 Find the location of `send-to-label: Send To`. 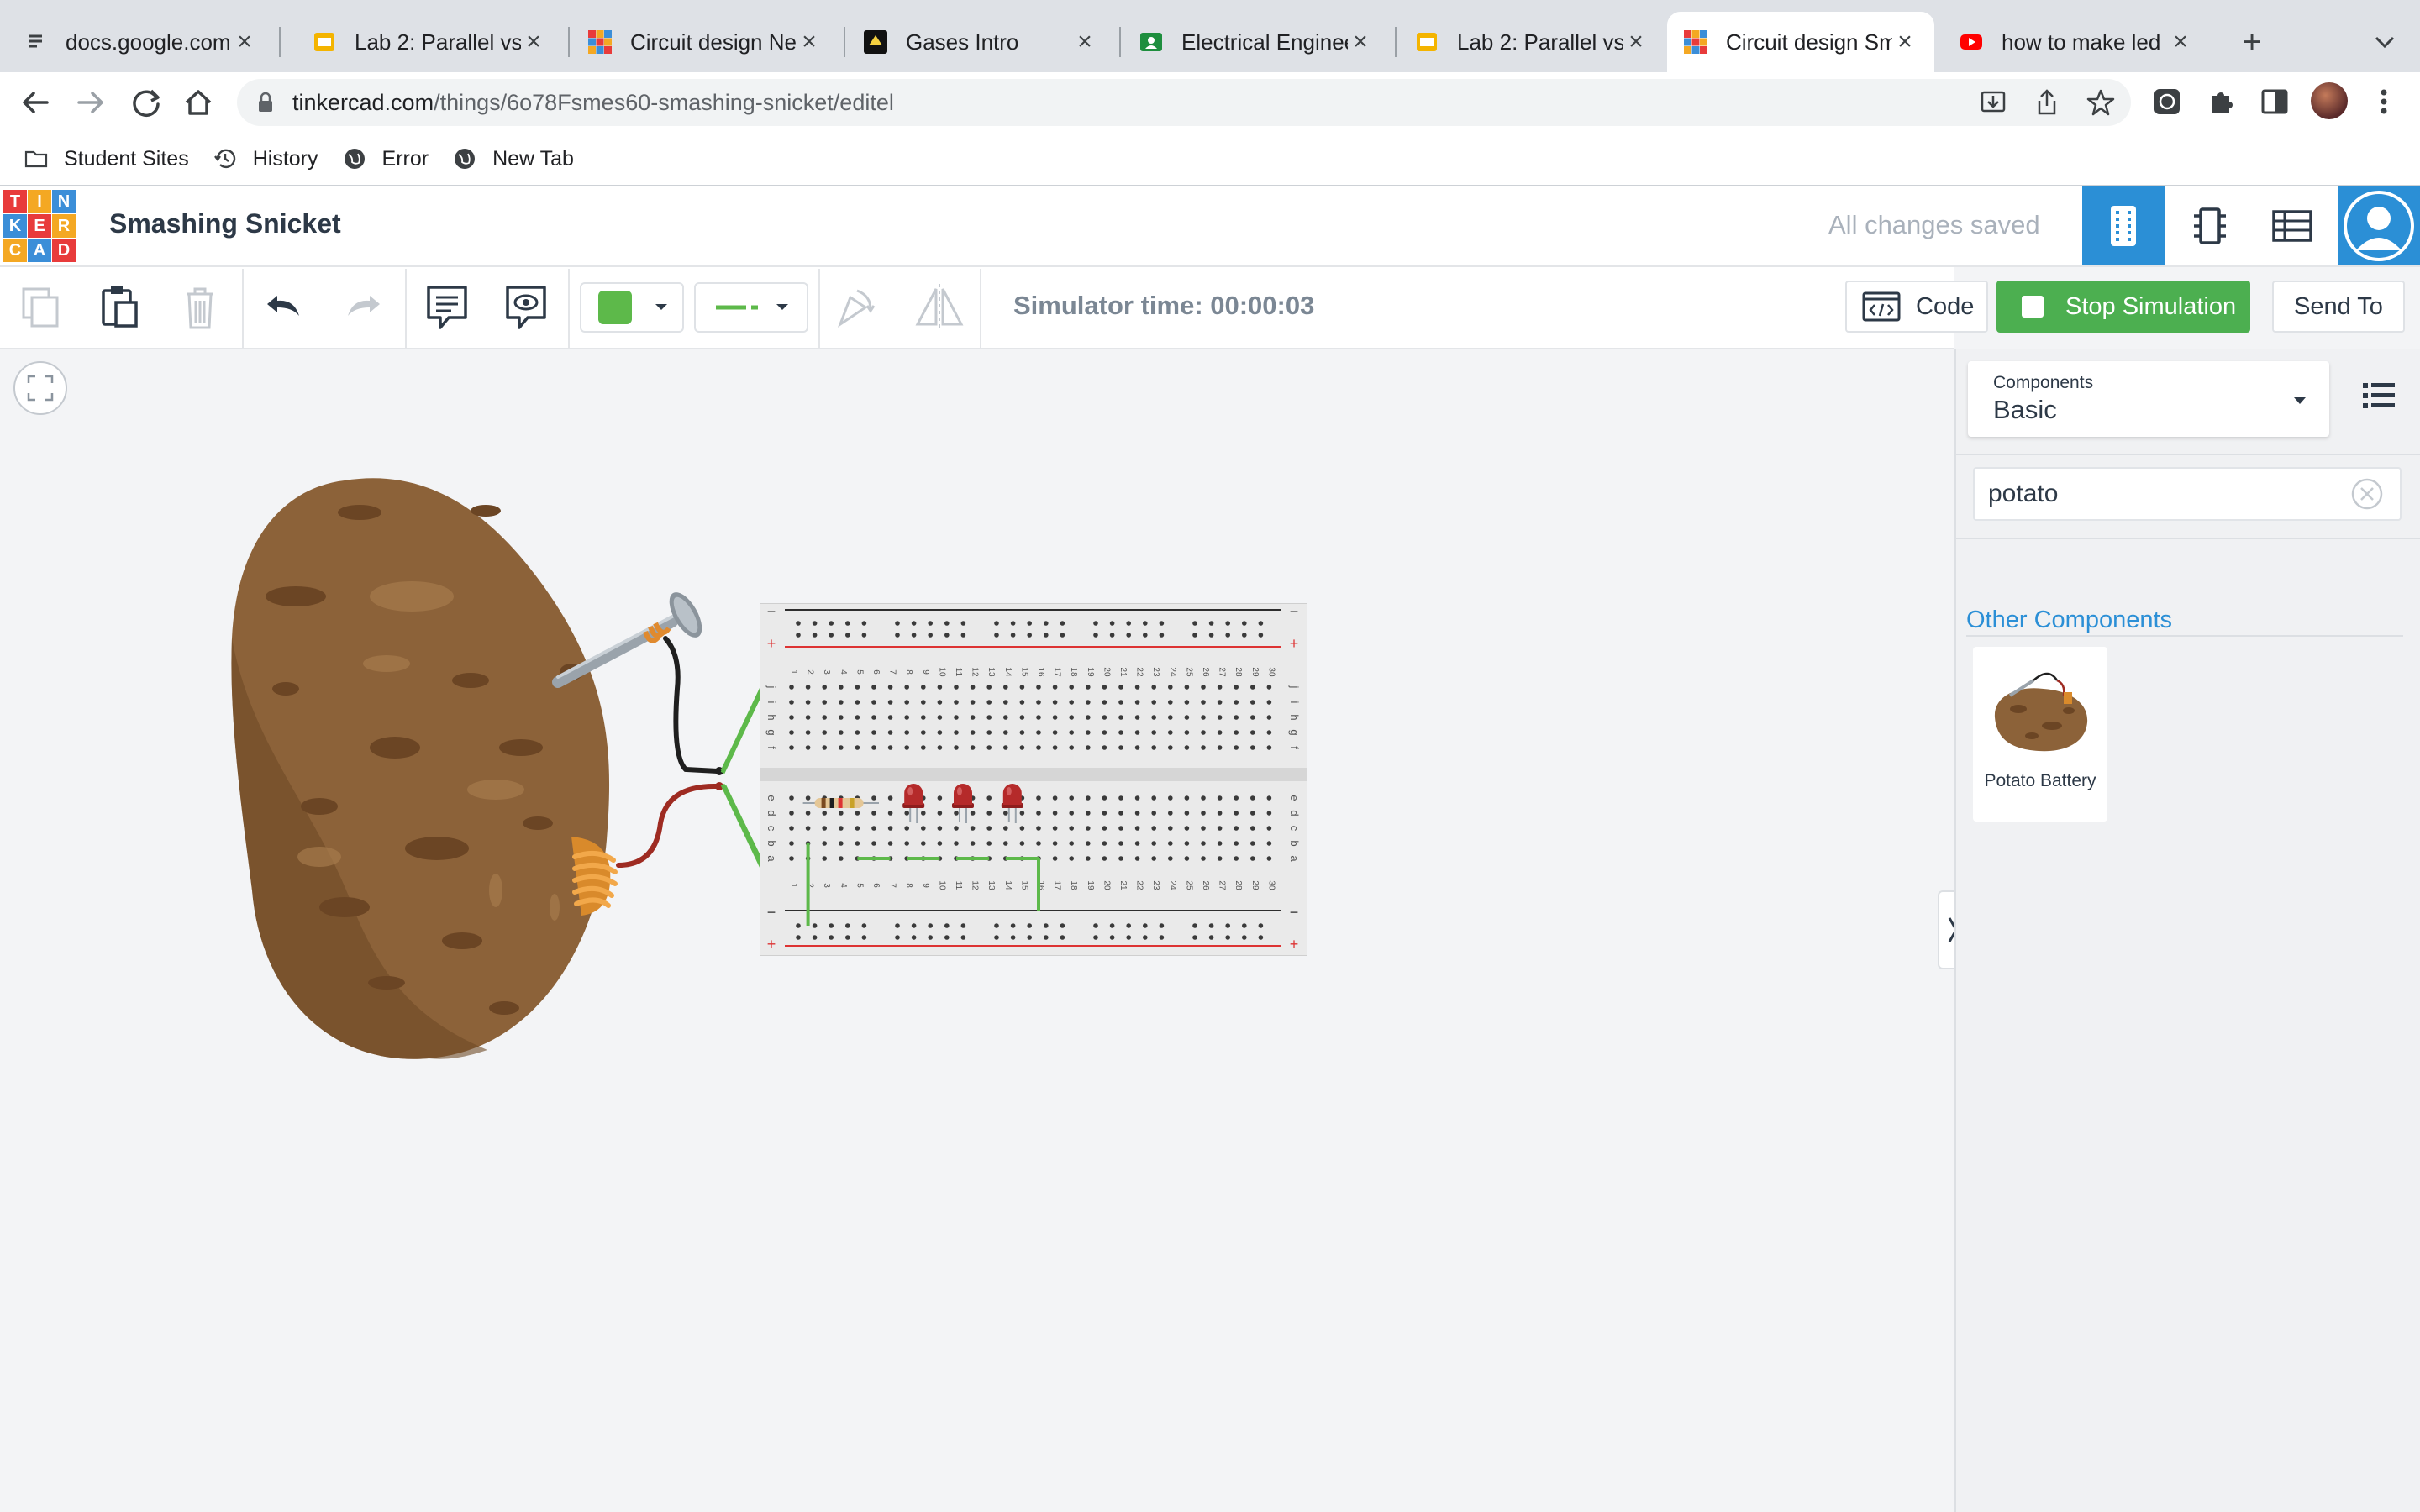

send-to-label: Send To is located at coordinates (2338, 306).